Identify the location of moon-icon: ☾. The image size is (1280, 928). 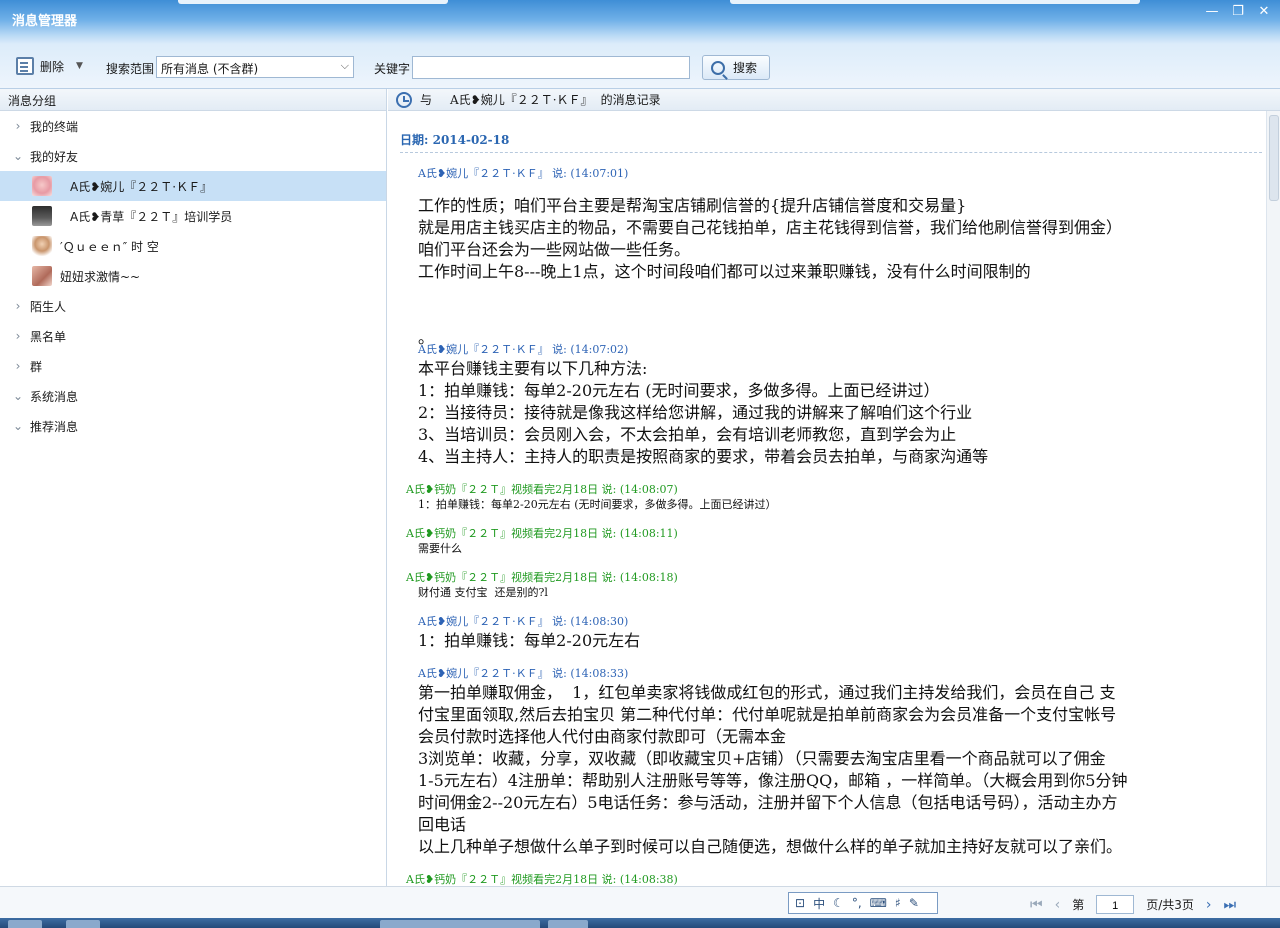
(838, 903).